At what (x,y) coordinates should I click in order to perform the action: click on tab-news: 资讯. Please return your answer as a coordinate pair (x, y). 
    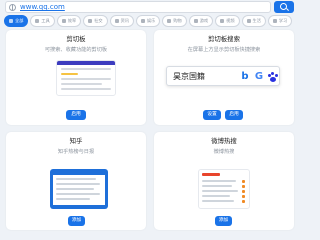
    Looking at the image, I should click on (121, 21).